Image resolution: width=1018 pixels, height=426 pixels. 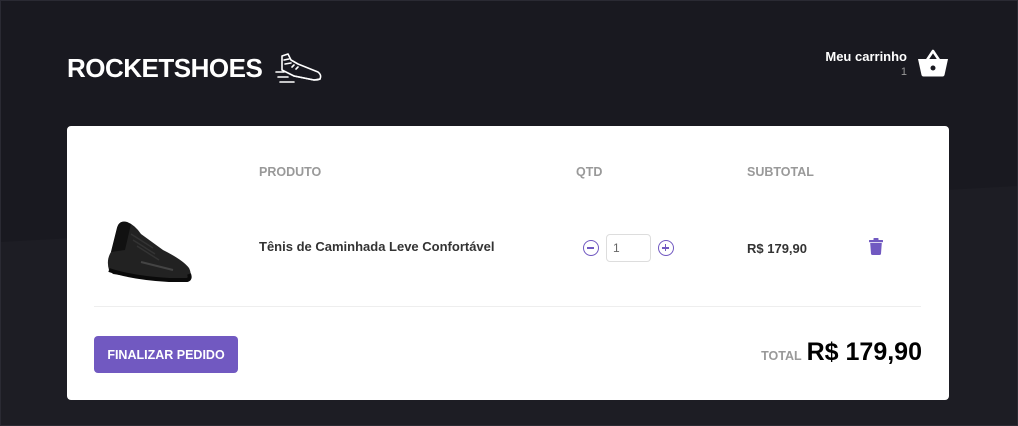 What do you see at coordinates (166, 354) in the screenshot?
I see `checkout-button: FINALIZAR PEDIDO` at bounding box center [166, 354].